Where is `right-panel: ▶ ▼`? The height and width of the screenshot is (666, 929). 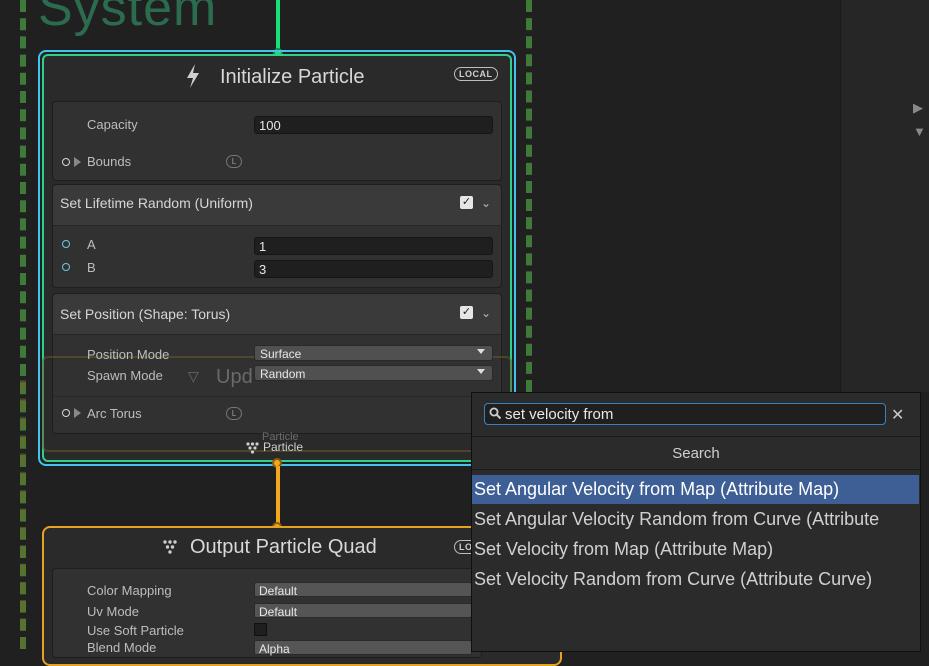 right-panel: ▶ ▼ is located at coordinates (884, 196).